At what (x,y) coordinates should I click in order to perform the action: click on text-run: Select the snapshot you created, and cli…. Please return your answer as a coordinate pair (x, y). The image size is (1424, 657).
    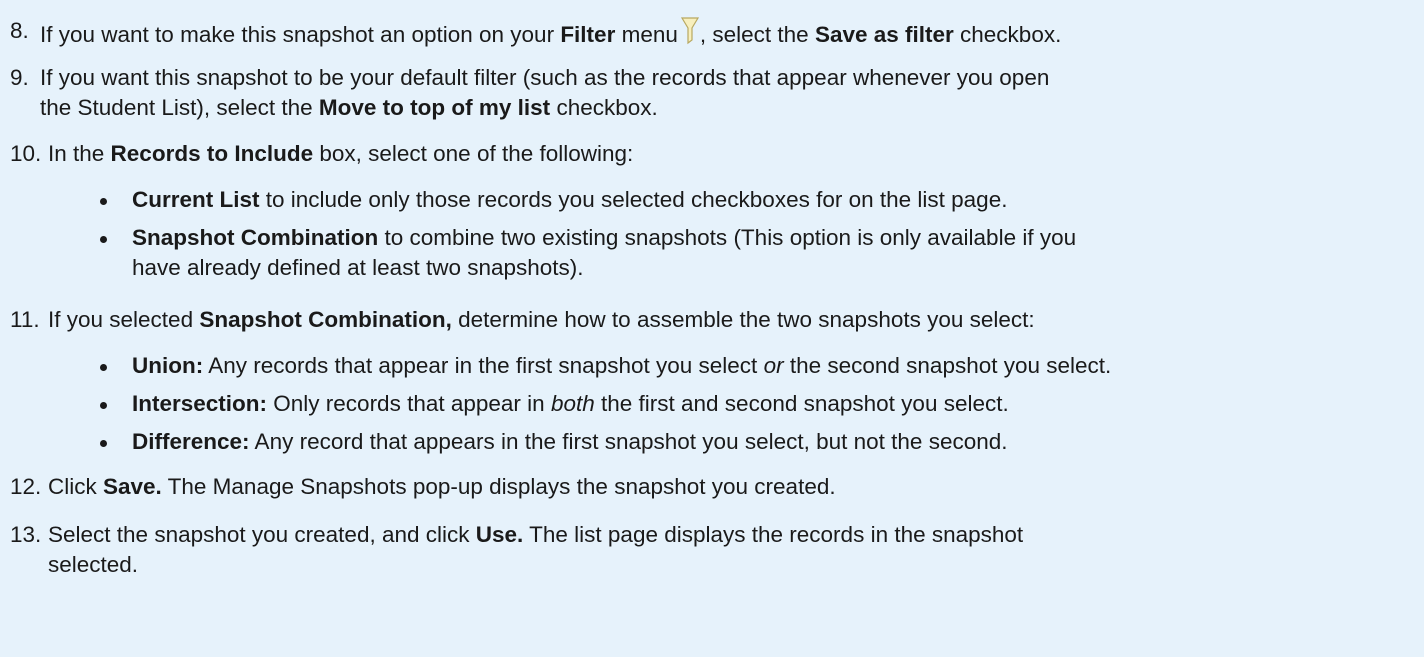
    Looking at the image, I should click on (262, 534).